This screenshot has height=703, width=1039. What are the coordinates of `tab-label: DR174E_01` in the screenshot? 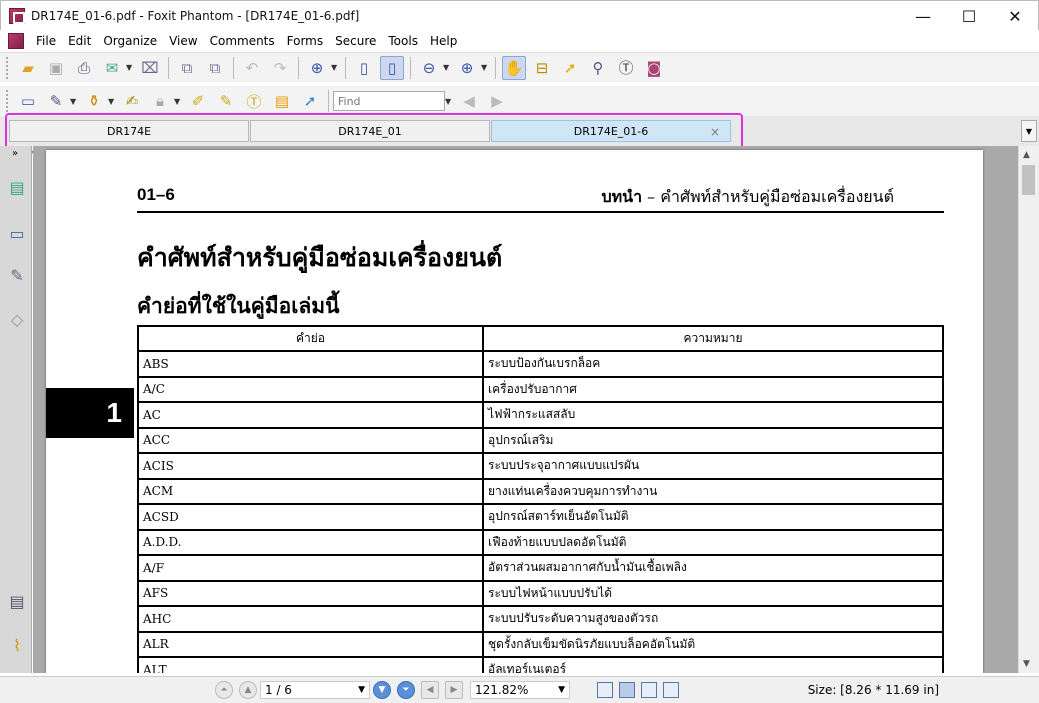 It's located at (370, 131).